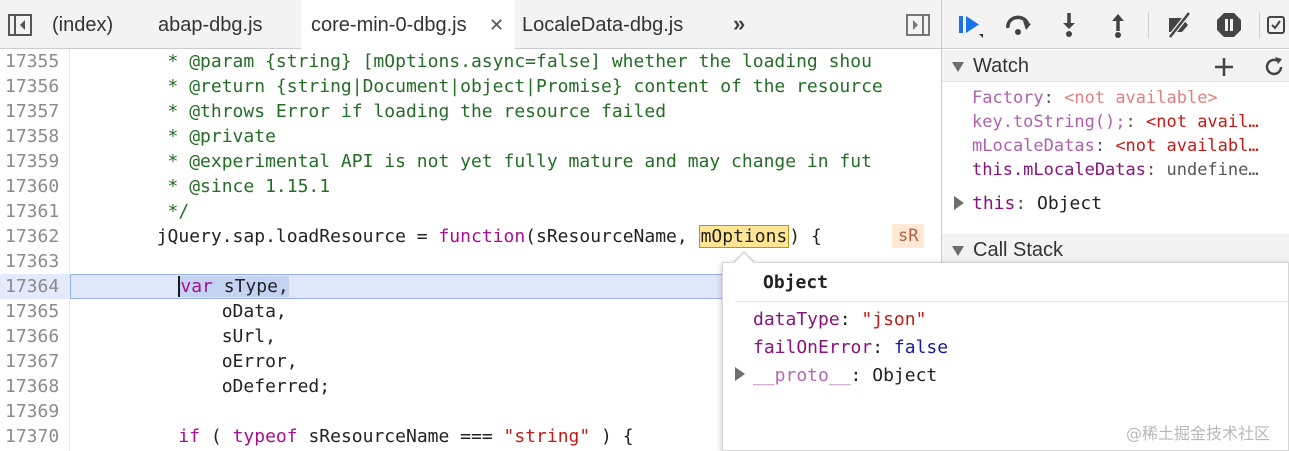 This screenshot has height=451, width=1289. Describe the element at coordinates (1018, 25) in the screenshot. I see `step-over-icon` at that location.